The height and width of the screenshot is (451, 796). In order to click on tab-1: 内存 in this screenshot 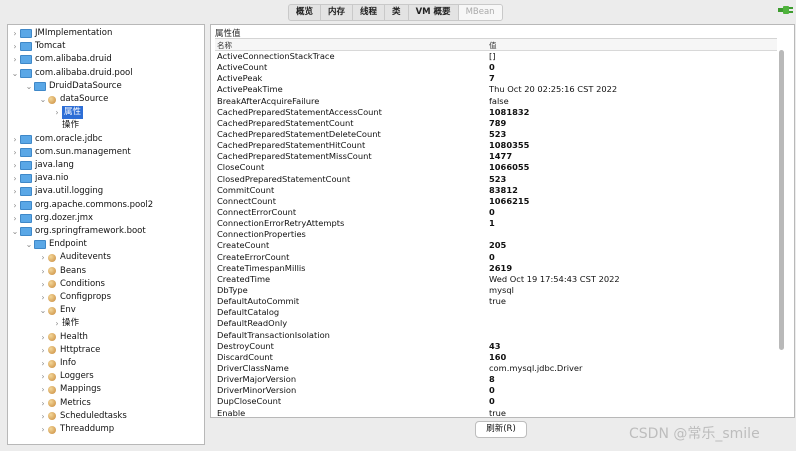, I will do `click(337, 12)`.